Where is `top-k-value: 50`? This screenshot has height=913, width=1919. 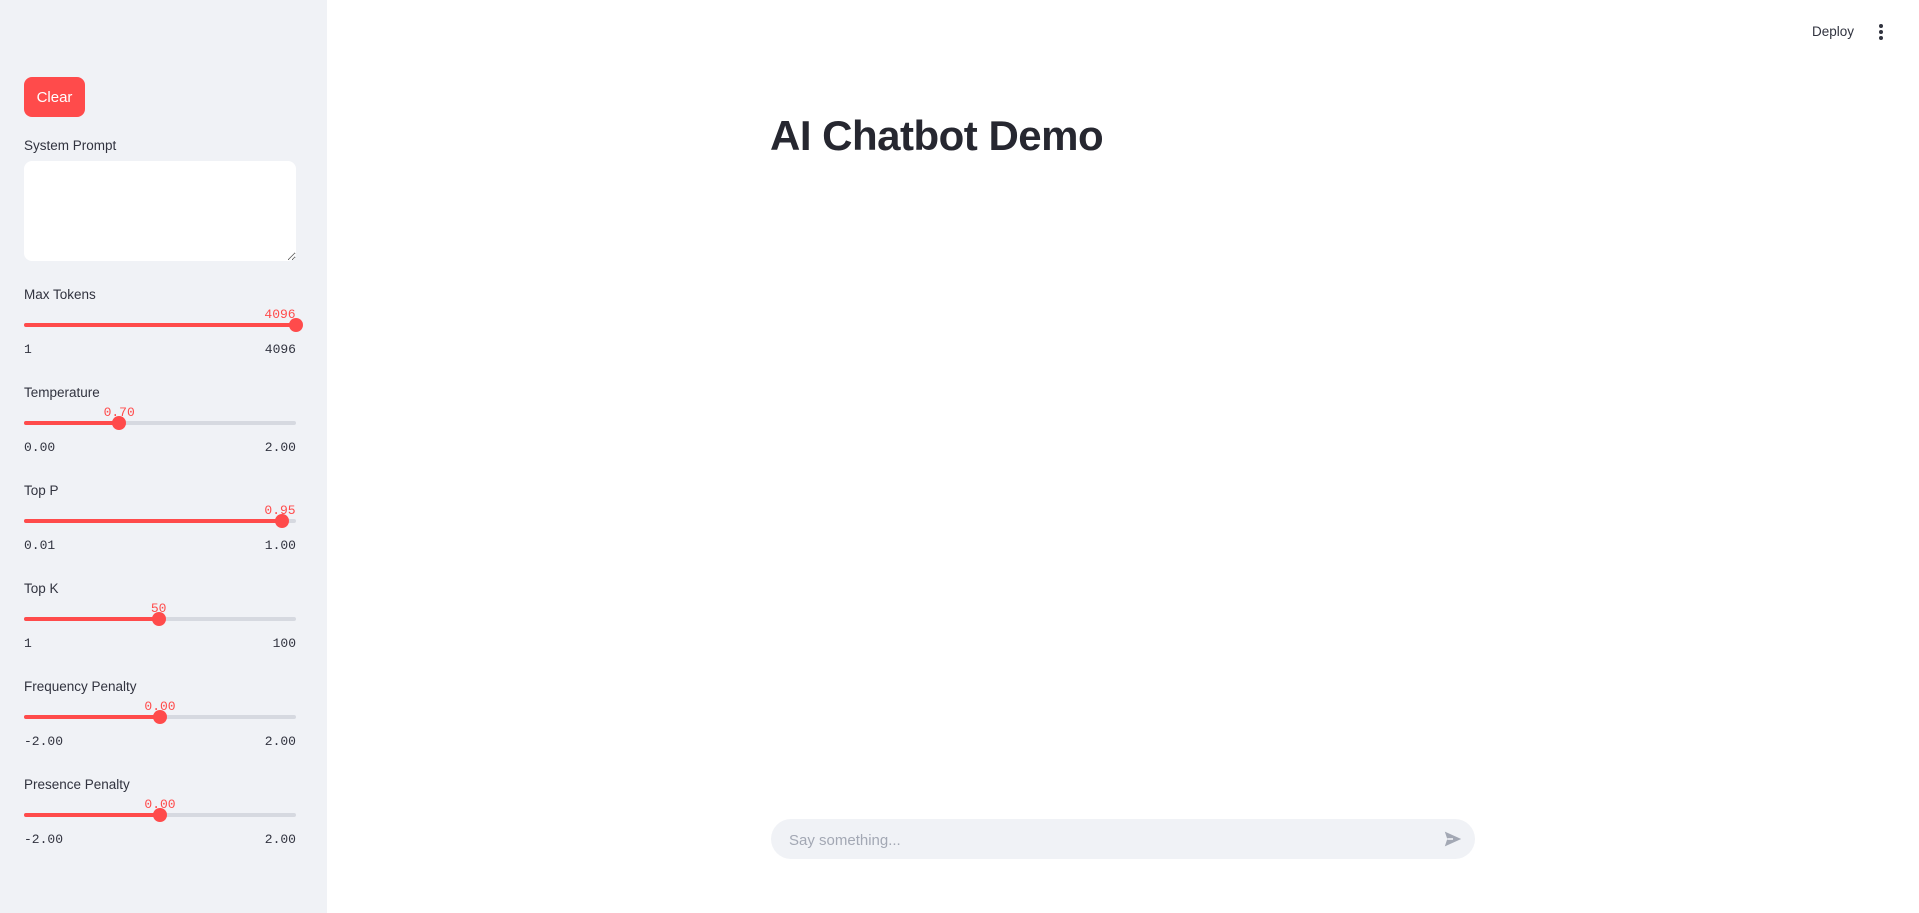 top-k-value: 50 is located at coordinates (158, 608).